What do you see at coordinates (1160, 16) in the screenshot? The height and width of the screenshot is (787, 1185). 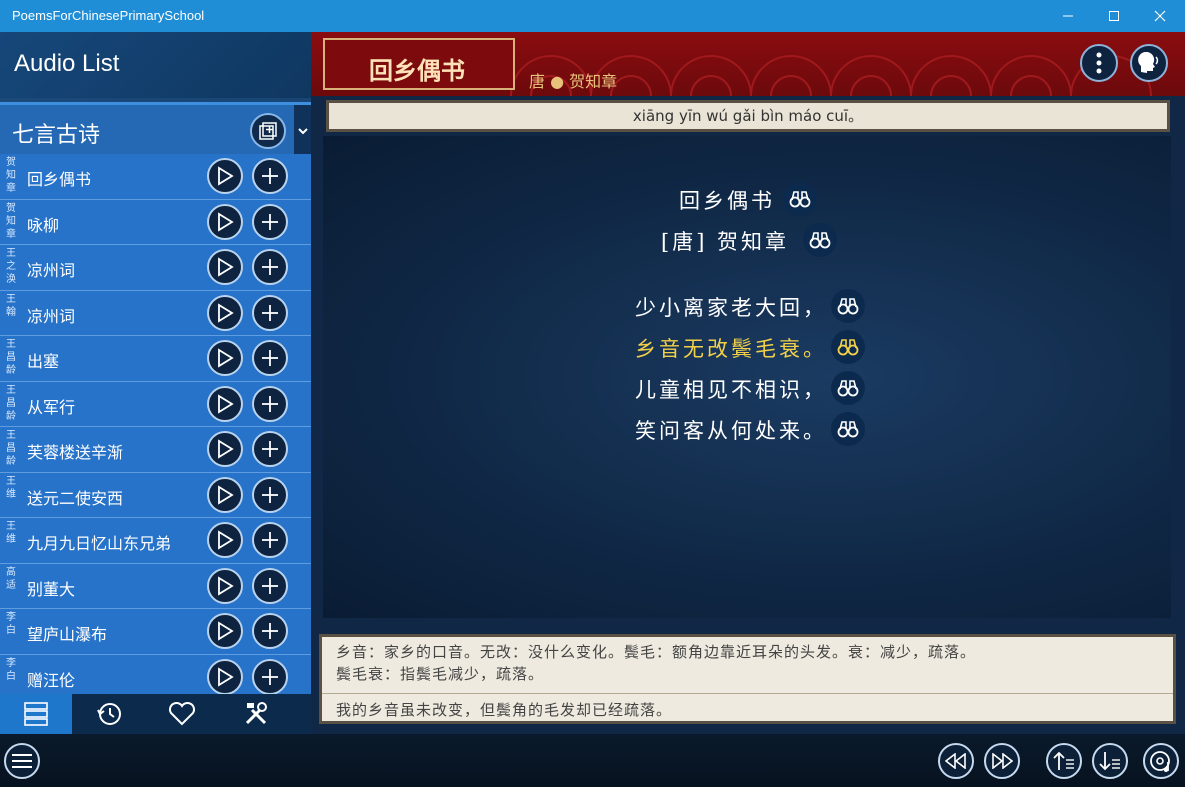 I see `close-button` at bounding box center [1160, 16].